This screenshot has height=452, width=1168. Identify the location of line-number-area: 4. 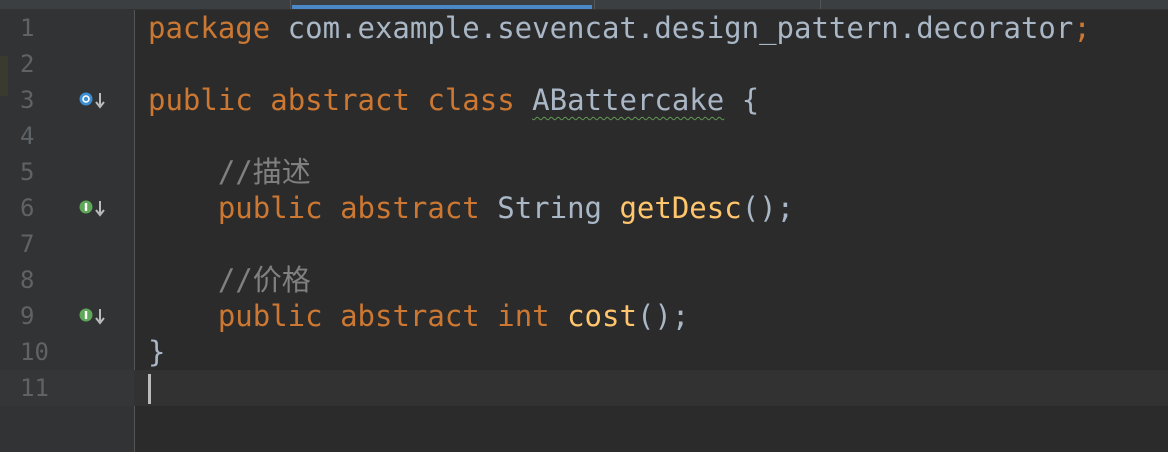
(67, 136).